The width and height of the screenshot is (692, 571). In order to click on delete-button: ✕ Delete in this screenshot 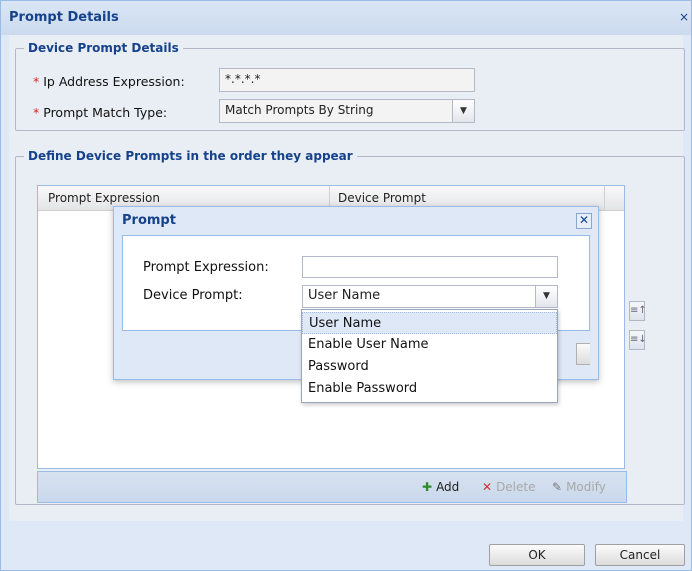, I will do `click(509, 487)`.